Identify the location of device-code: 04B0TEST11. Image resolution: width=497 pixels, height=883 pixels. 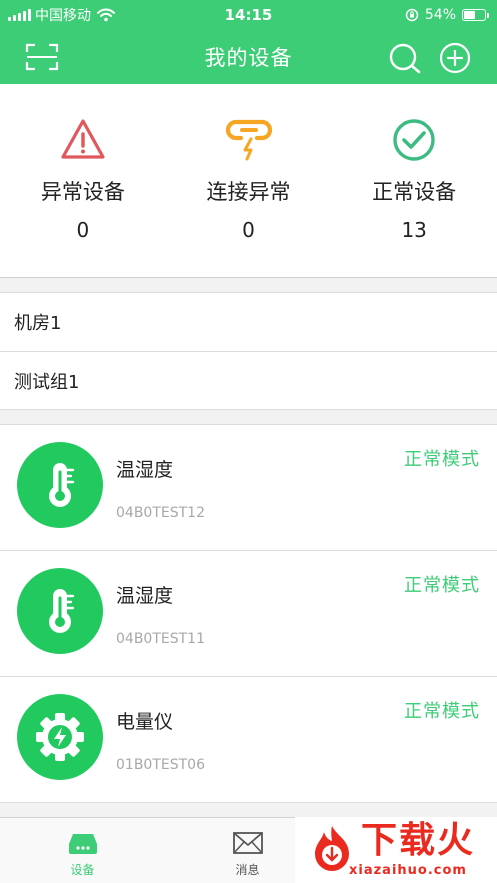
(160, 639).